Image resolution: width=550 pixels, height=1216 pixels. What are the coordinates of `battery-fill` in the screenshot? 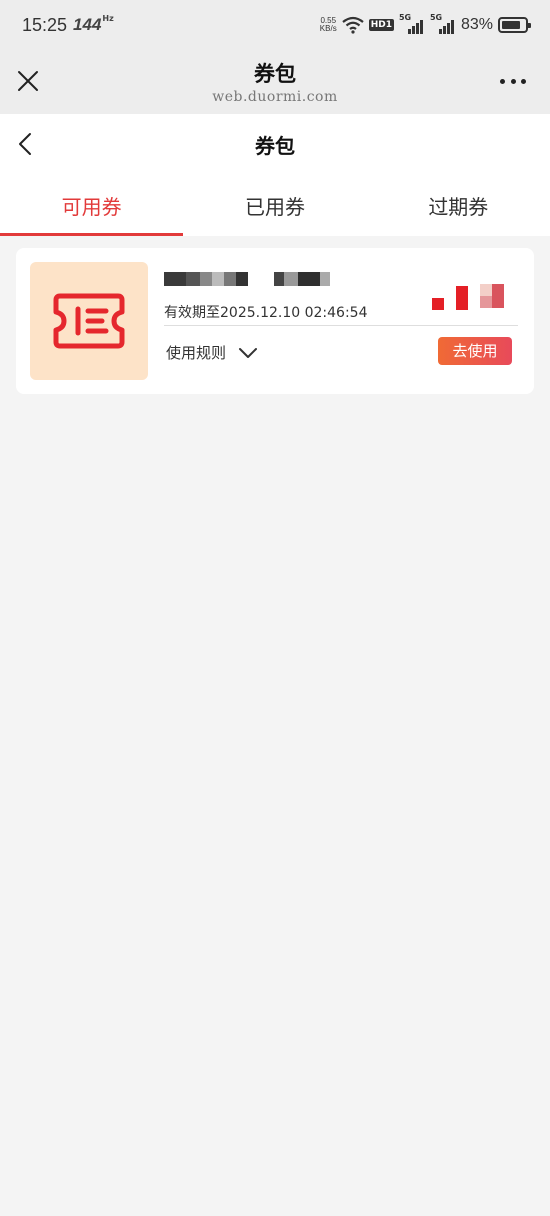 It's located at (511, 25).